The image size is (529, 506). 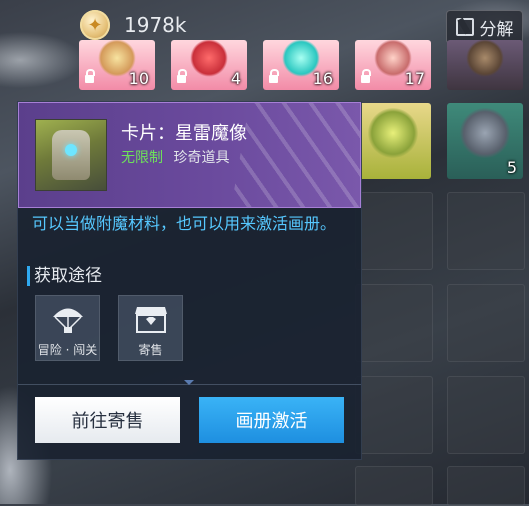 What do you see at coordinates (117, 65) in the screenshot?
I see `inventory-cell: 10` at bounding box center [117, 65].